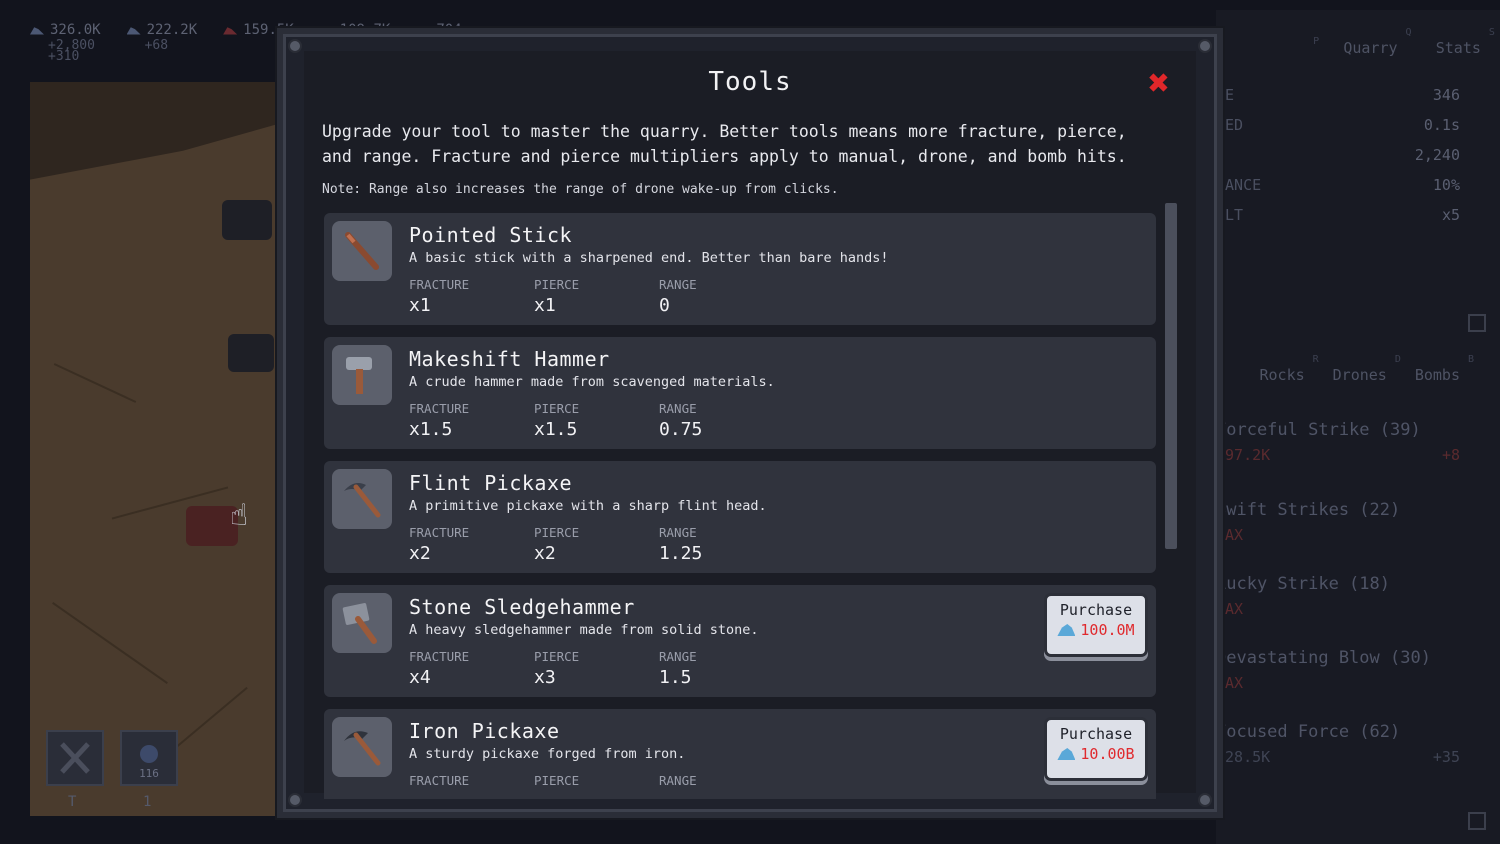  Describe the element at coordinates (230, 31) in the screenshot. I see `ruby-icon` at that location.